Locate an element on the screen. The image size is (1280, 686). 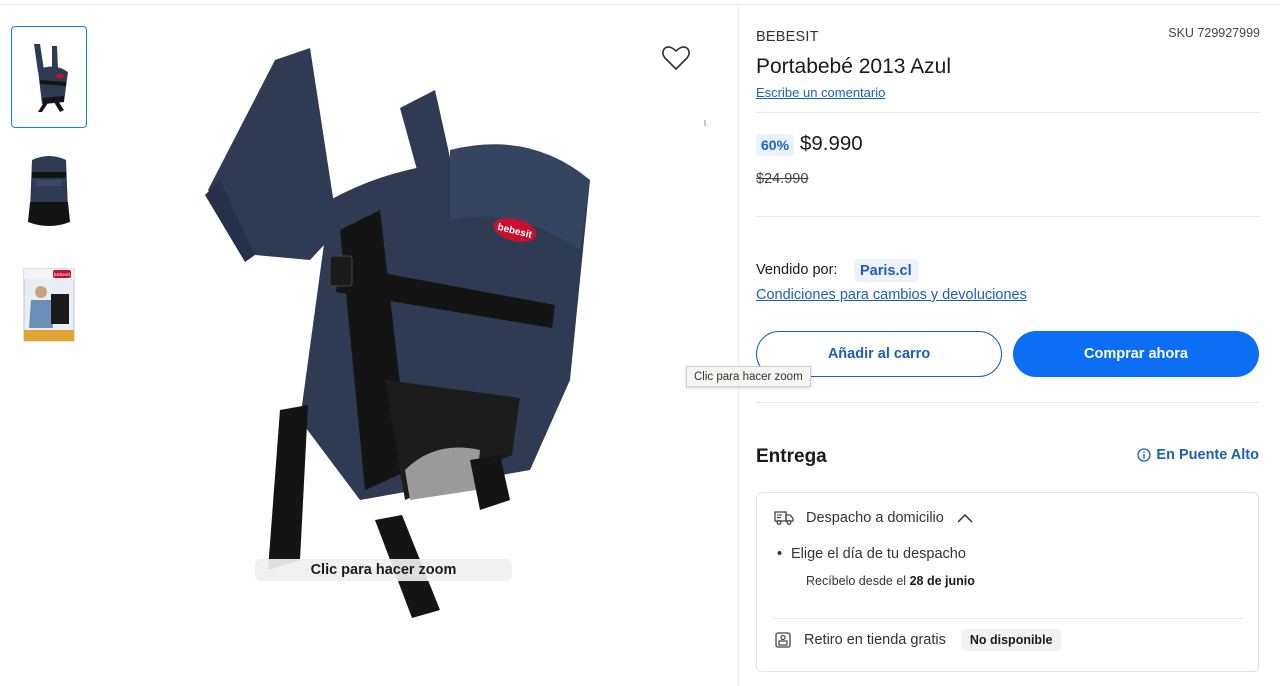
delivery-location-link: En Puente Alto is located at coordinates (1198, 455).